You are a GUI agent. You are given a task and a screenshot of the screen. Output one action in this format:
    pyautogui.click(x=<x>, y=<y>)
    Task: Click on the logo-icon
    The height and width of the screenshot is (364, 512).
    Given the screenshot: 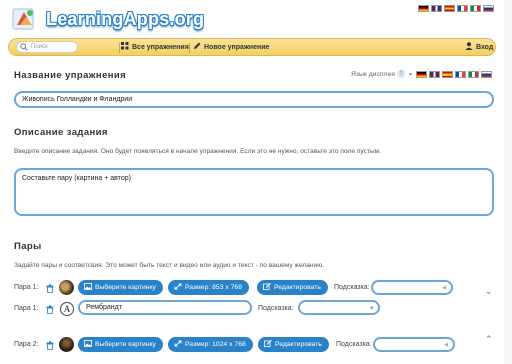 What is the action you would take?
    pyautogui.click(x=23, y=19)
    